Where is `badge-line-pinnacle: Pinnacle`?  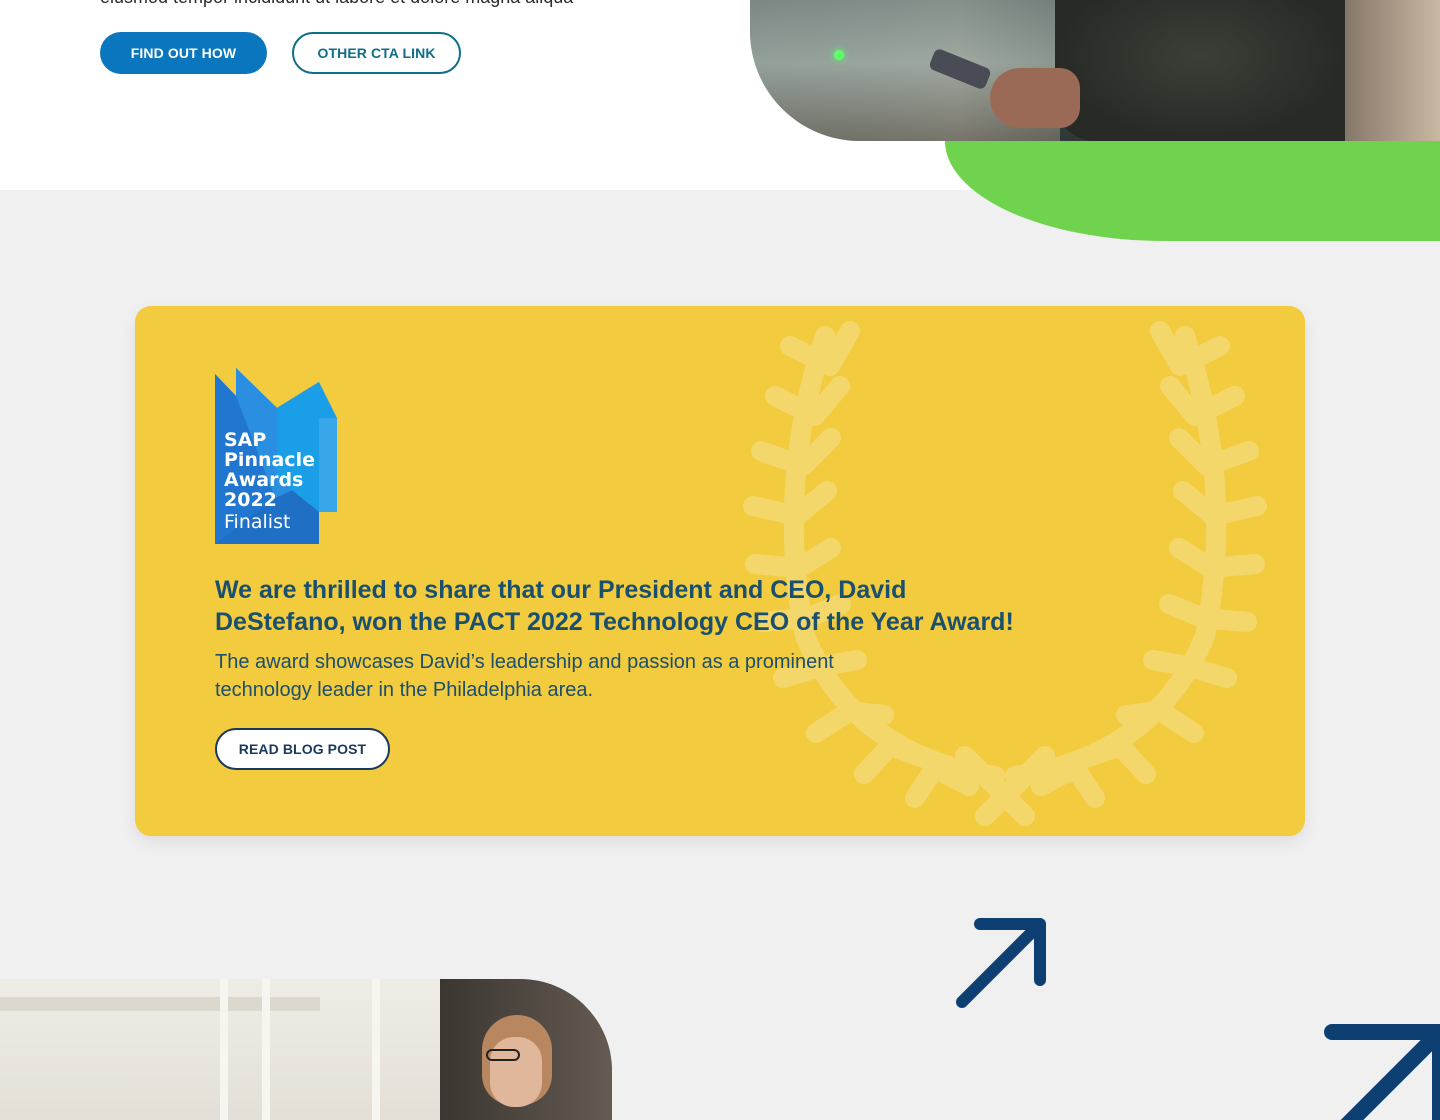 badge-line-pinnacle: Pinnacle is located at coordinates (269, 460).